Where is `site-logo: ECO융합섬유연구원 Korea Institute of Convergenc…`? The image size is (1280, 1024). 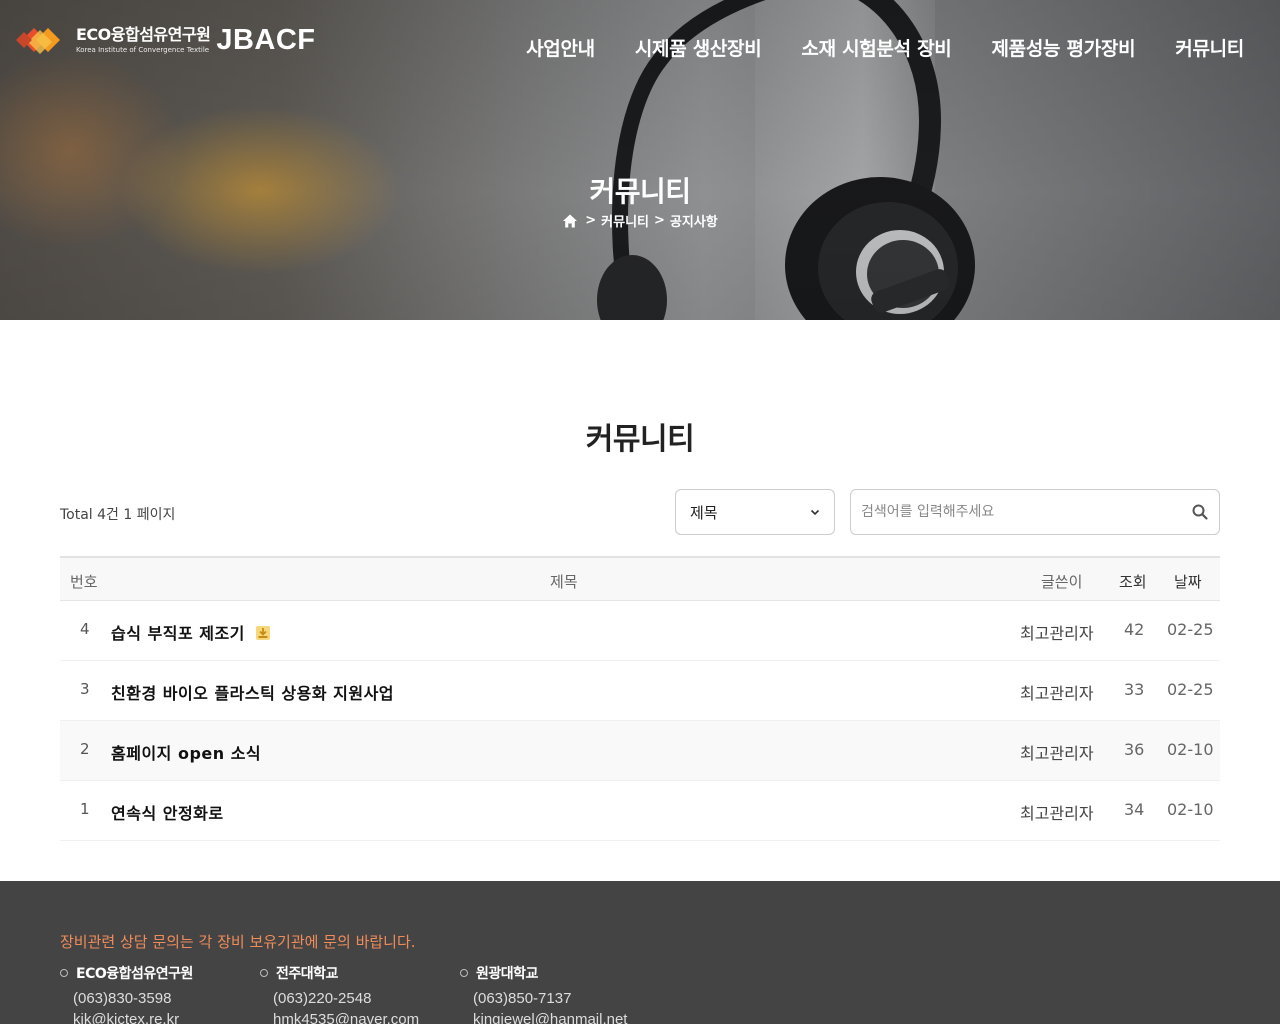 site-logo: ECO융합섬유연구원 Korea Institute of Convergenc… is located at coordinates (165, 40).